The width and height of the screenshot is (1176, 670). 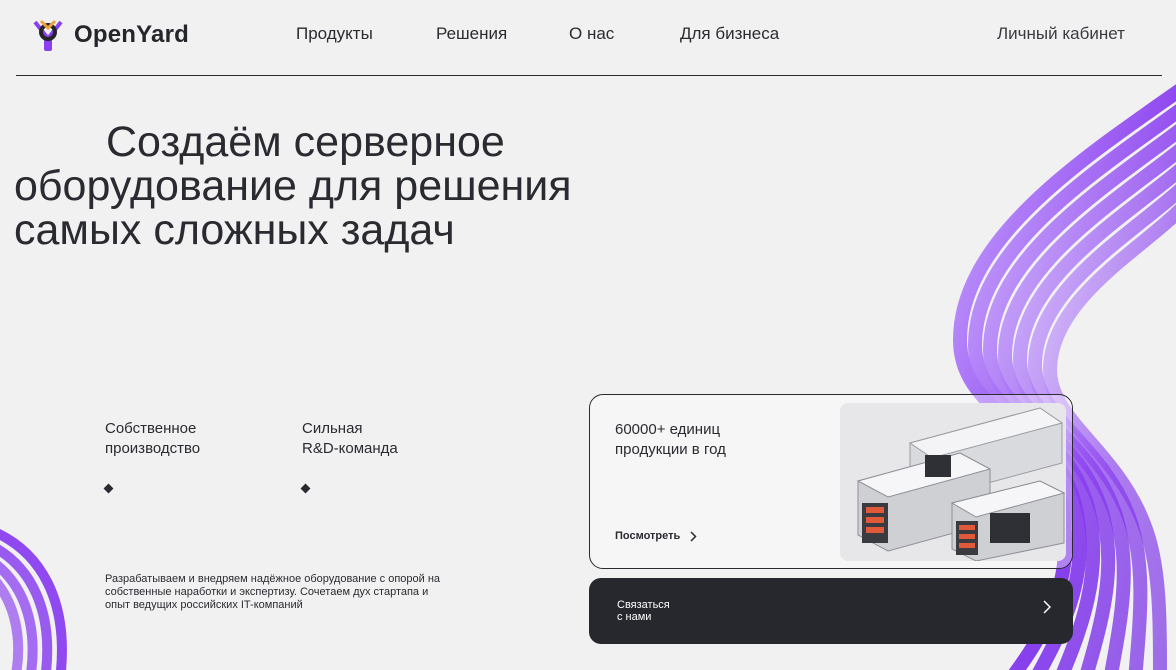 I want to click on nav-solutions: Решения, so click(x=471, y=34).